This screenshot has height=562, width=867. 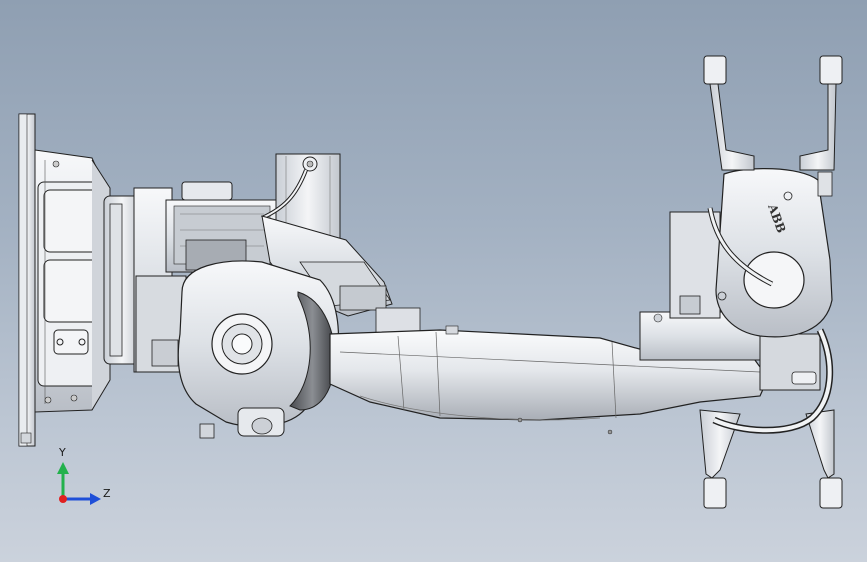 What do you see at coordinates (63, 499) in the screenshot?
I see `x-axis-point` at bounding box center [63, 499].